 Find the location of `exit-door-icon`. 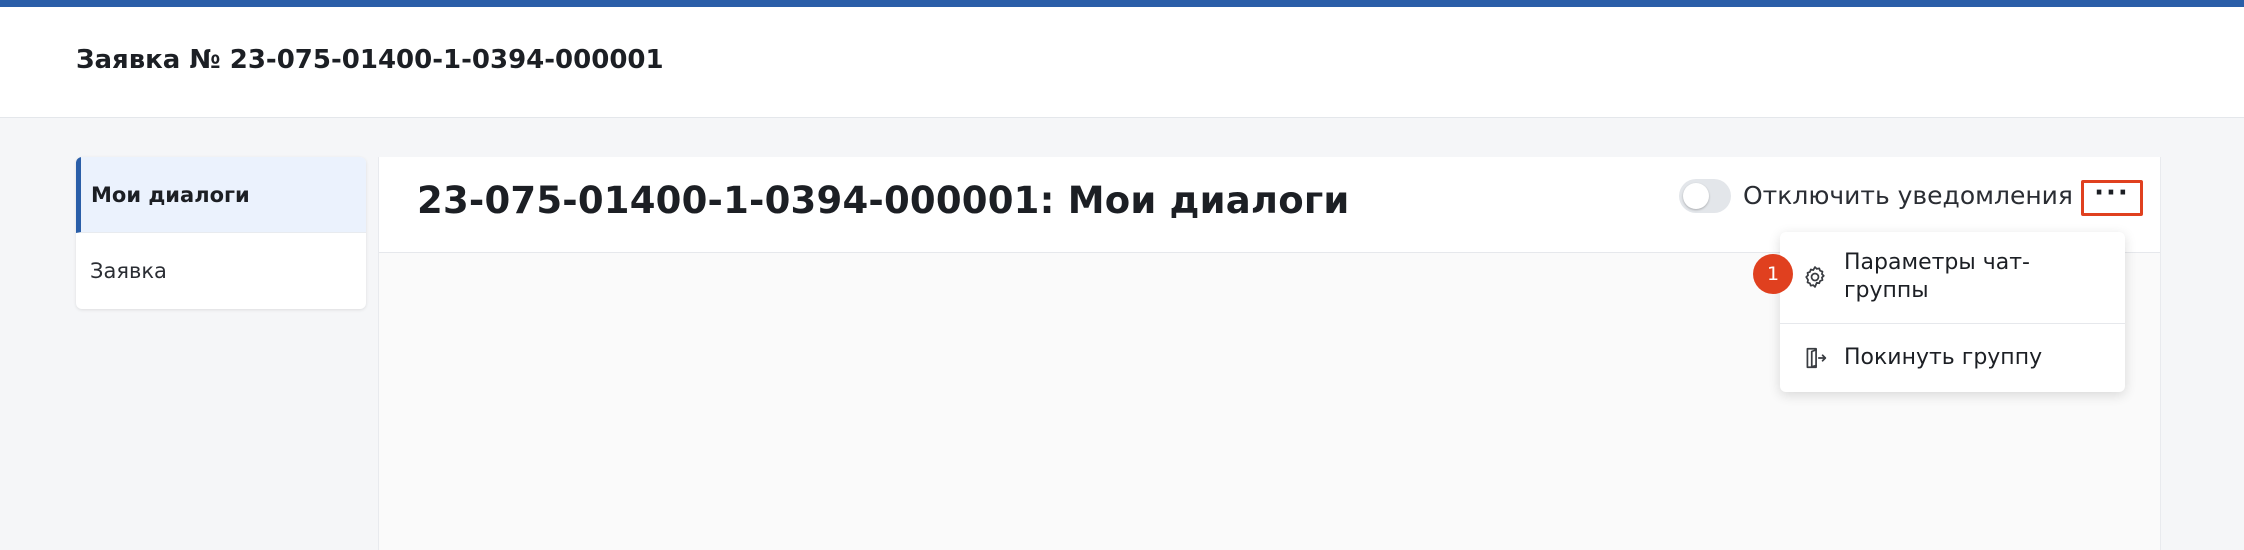

exit-door-icon is located at coordinates (1816, 358).